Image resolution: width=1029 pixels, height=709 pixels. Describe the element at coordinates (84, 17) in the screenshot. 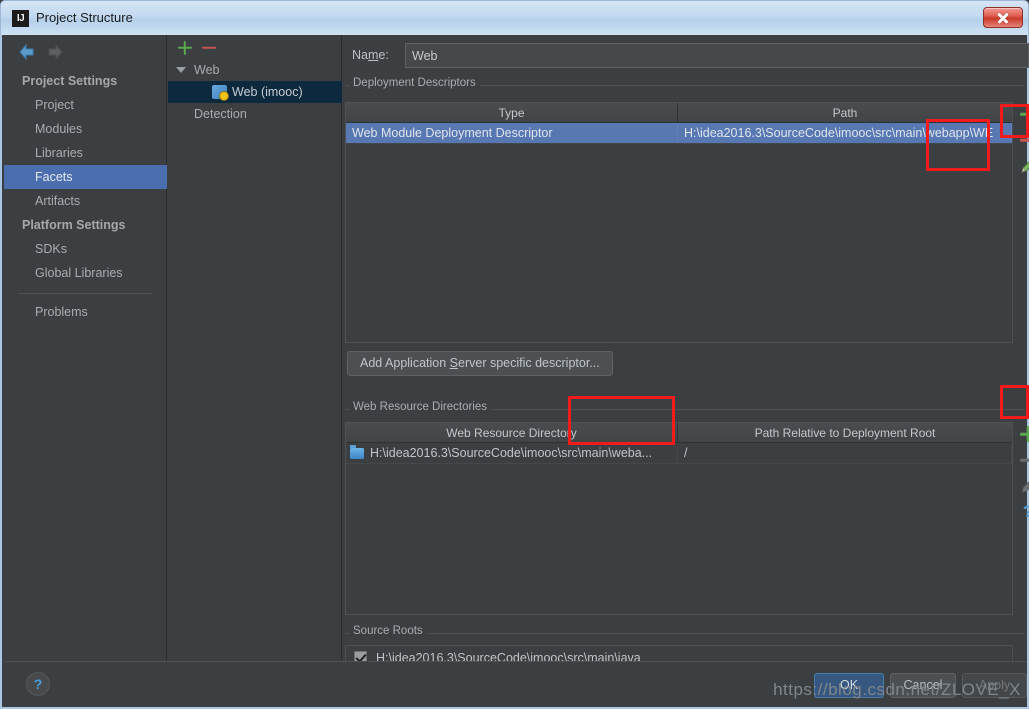

I see `window-title: Project Structure` at that location.